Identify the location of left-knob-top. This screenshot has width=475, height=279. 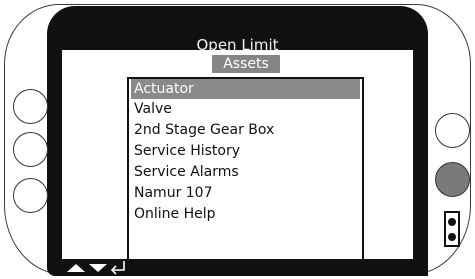
(30, 106).